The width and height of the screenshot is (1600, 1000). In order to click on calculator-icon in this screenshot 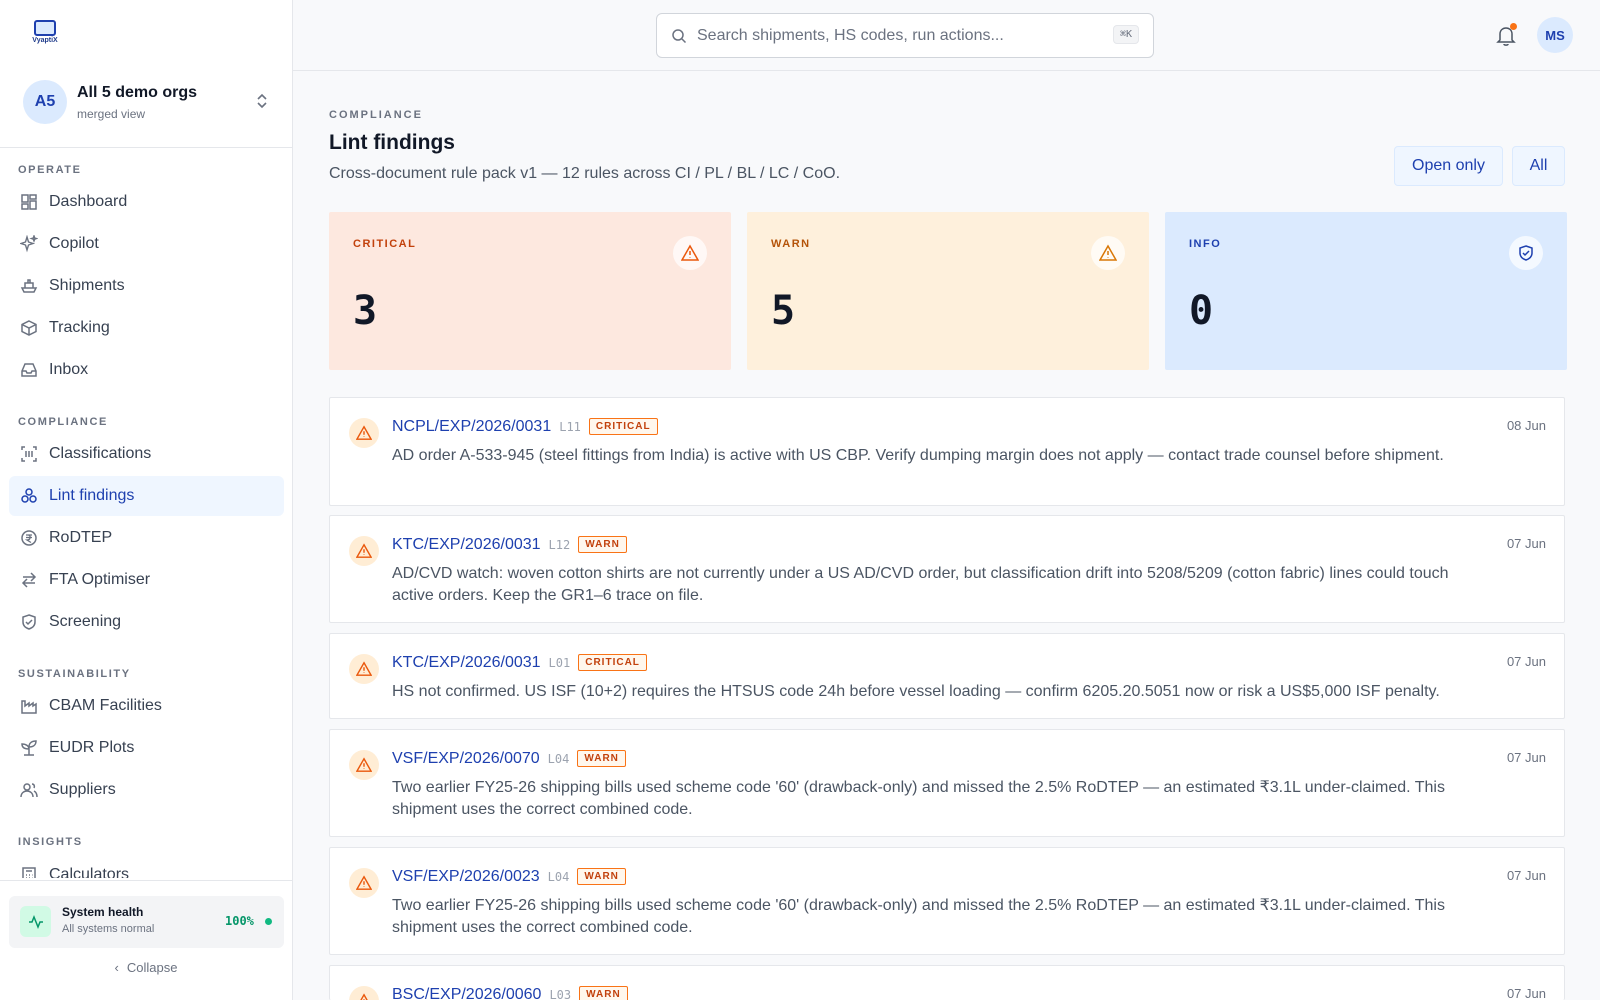, I will do `click(29, 872)`.